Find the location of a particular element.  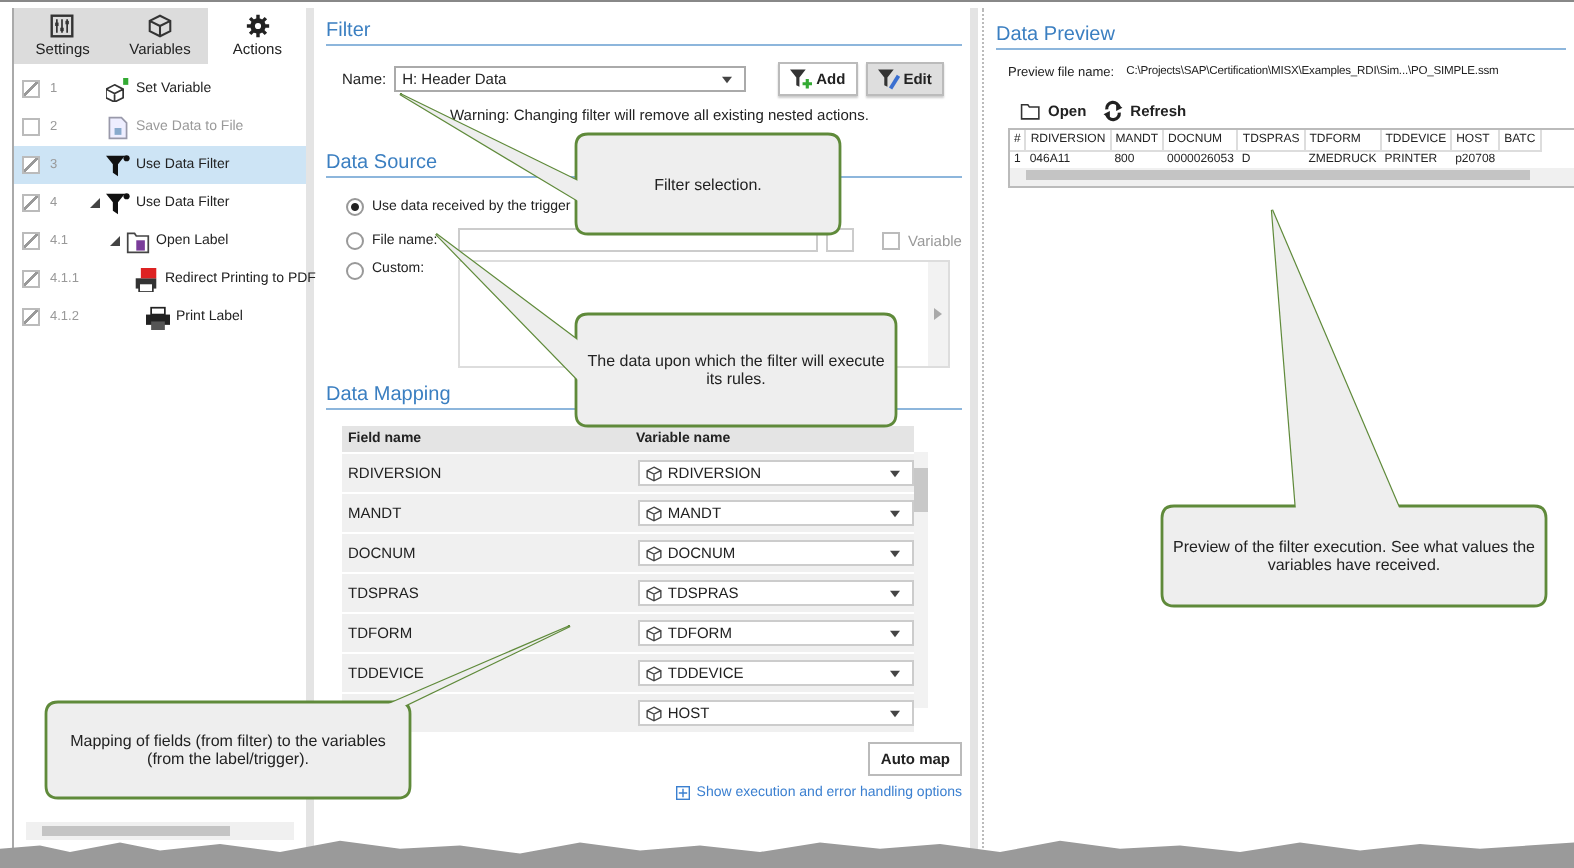

vertical-scrollbar is located at coordinates (921, 580).